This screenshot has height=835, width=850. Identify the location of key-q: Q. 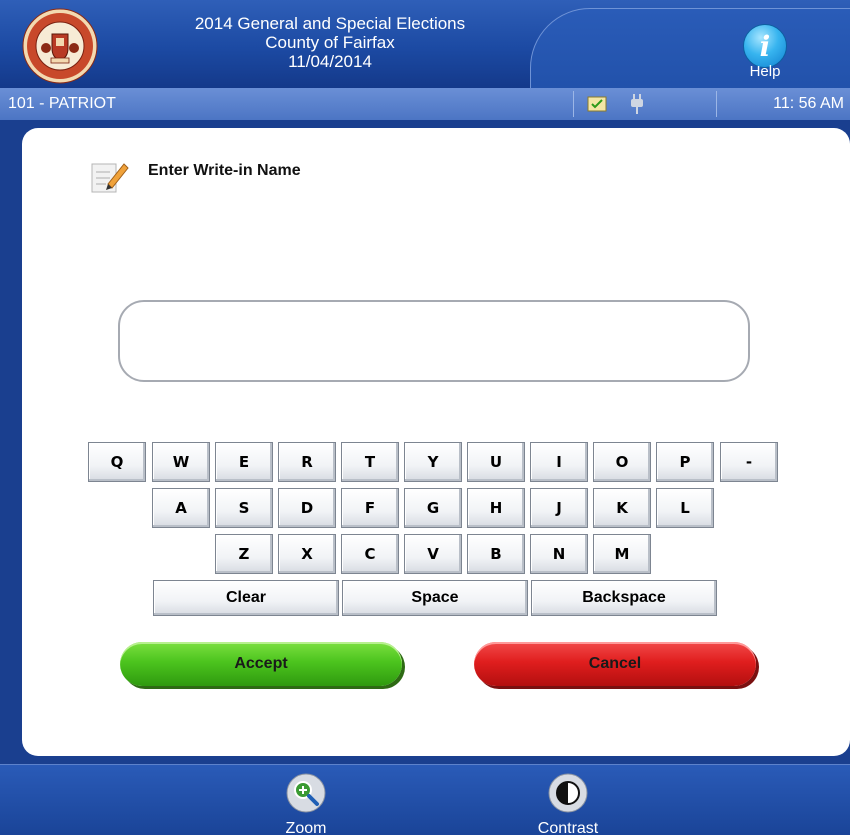
(117, 462).